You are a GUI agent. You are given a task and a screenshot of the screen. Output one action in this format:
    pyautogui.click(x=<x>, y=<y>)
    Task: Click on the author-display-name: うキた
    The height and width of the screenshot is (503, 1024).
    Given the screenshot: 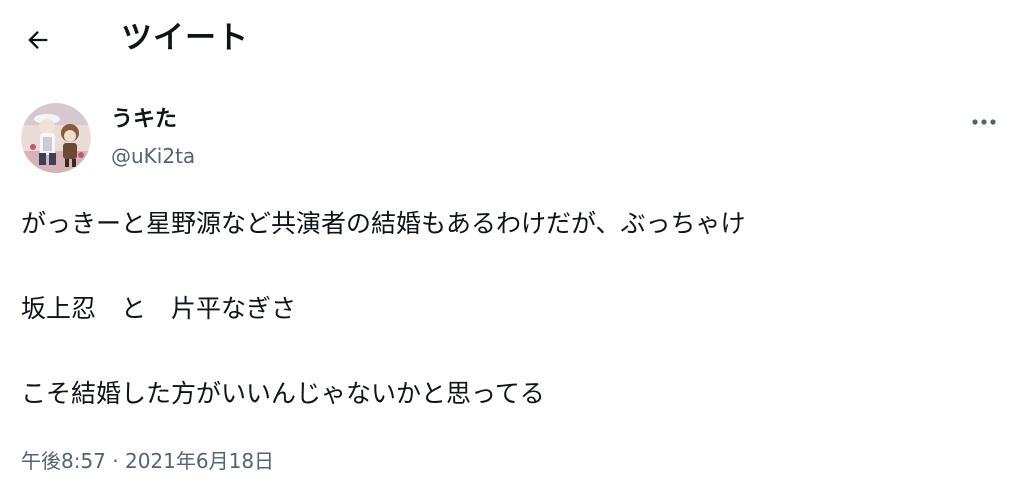 What is the action you would take?
    pyautogui.click(x=144, y=120)
    